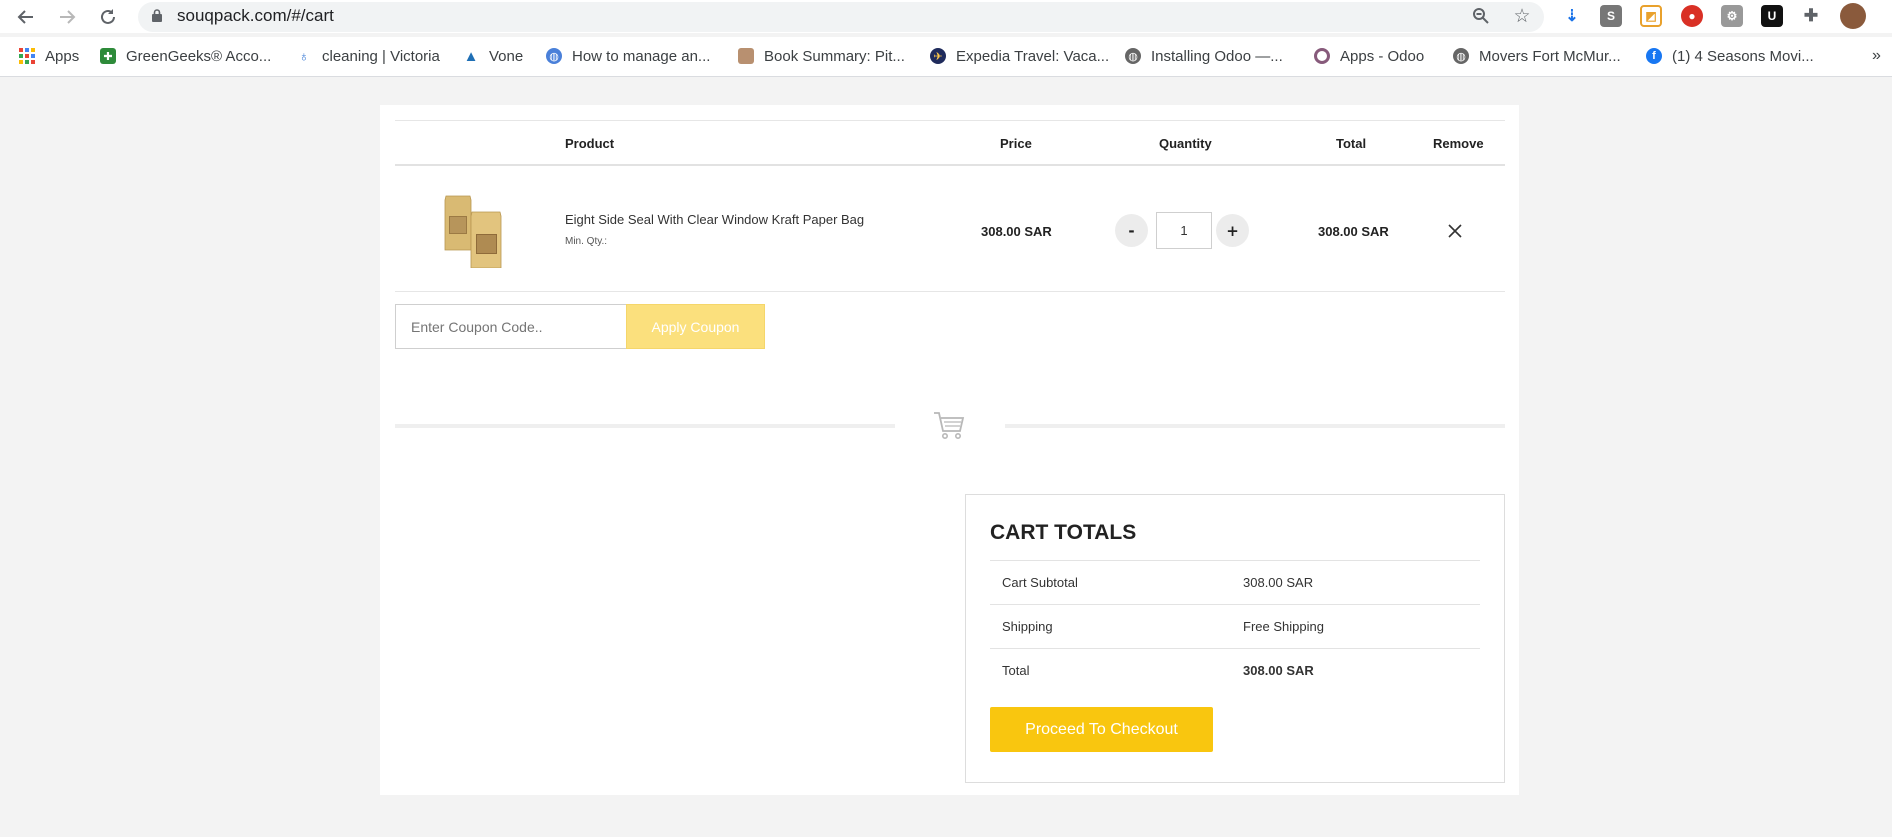 The image size is (1892, 837). What do you see at coordinates (950, 143) in the screenshot?
I see `cart-table-header: Product Price Quantity Total Remove` at bounding box center [950, 143].